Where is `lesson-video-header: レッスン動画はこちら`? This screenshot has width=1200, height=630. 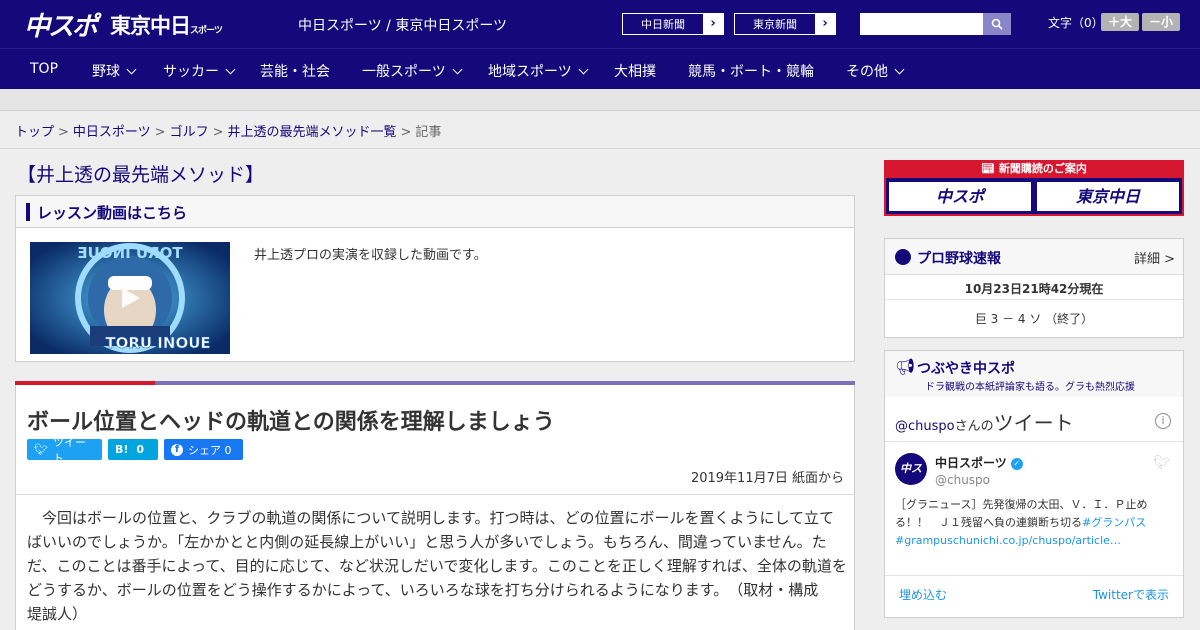 lesson-video-header: レッスン動画はこちら is located at coordinates (435, 212).